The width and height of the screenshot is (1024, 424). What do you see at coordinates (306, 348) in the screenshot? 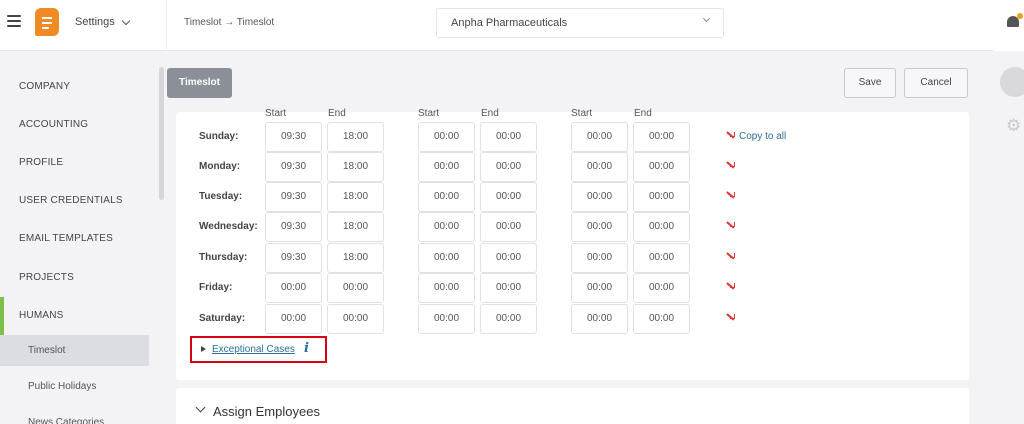
I see `info-icon: i` at bounding box center [306, 348].